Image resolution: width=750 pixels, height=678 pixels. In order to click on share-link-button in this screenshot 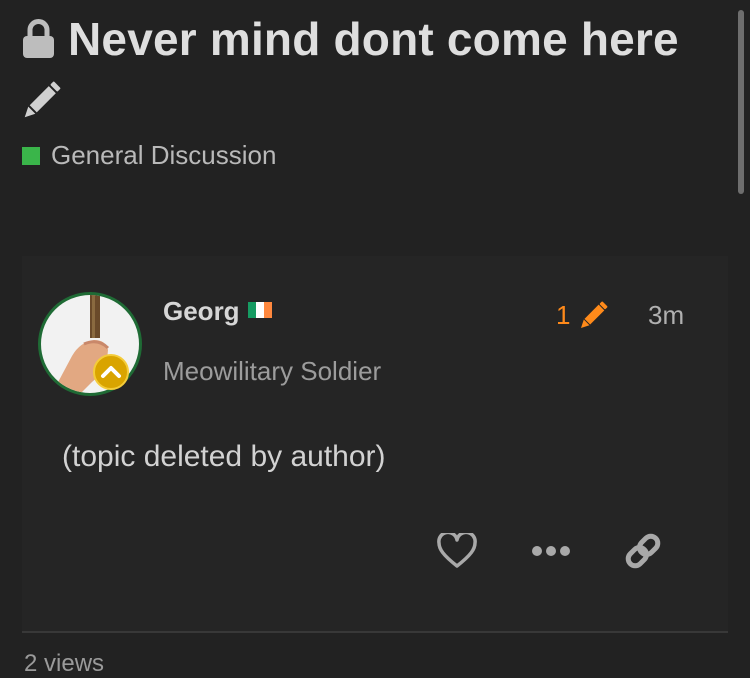, I will do `click(643, 551)`.